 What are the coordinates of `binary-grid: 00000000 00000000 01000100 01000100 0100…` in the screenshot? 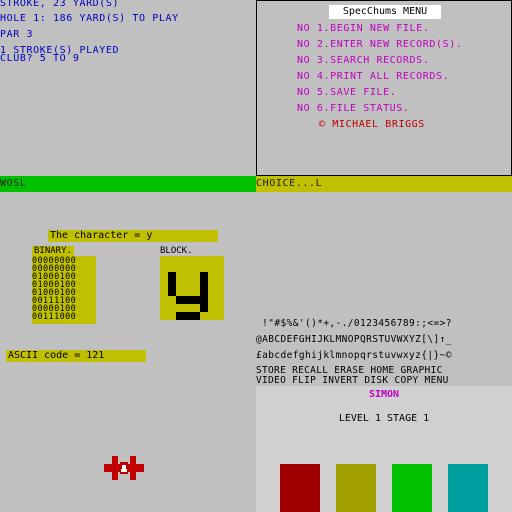 It's located at (64, 290).